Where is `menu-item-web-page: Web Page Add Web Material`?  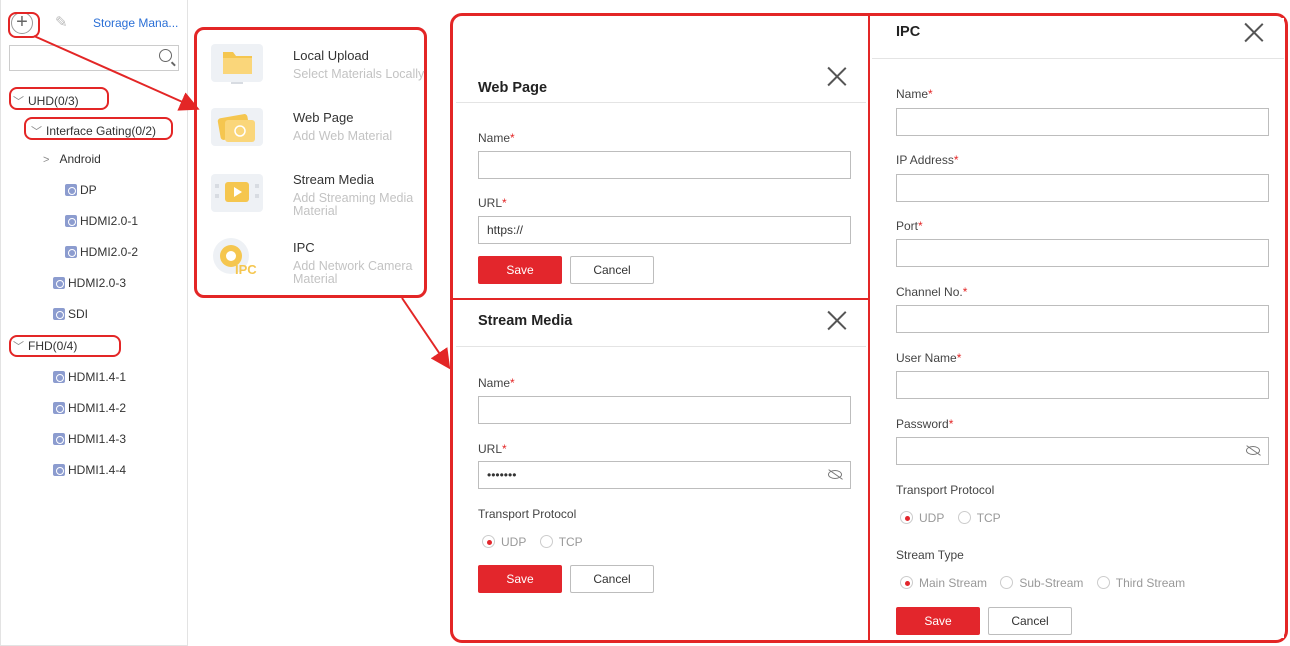 menu-item-web-page: Web Page Add Web Material is located at coordinates (315, 131).